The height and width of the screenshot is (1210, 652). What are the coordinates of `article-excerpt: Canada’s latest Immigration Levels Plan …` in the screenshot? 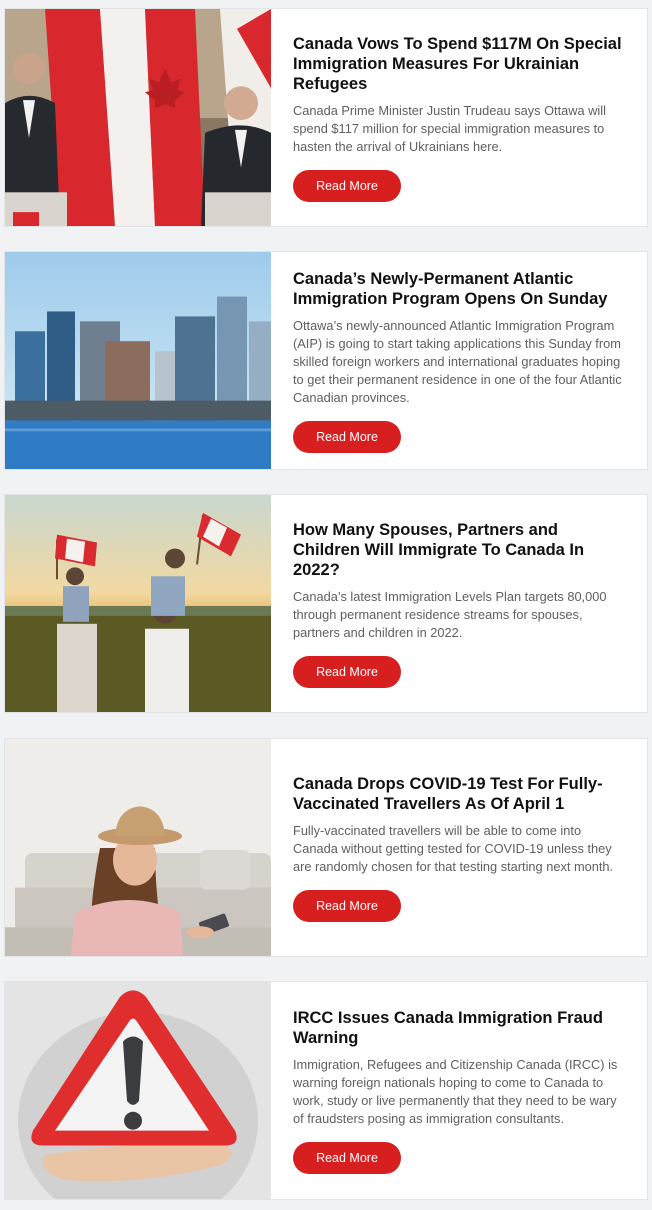 It's located at (450, 614).